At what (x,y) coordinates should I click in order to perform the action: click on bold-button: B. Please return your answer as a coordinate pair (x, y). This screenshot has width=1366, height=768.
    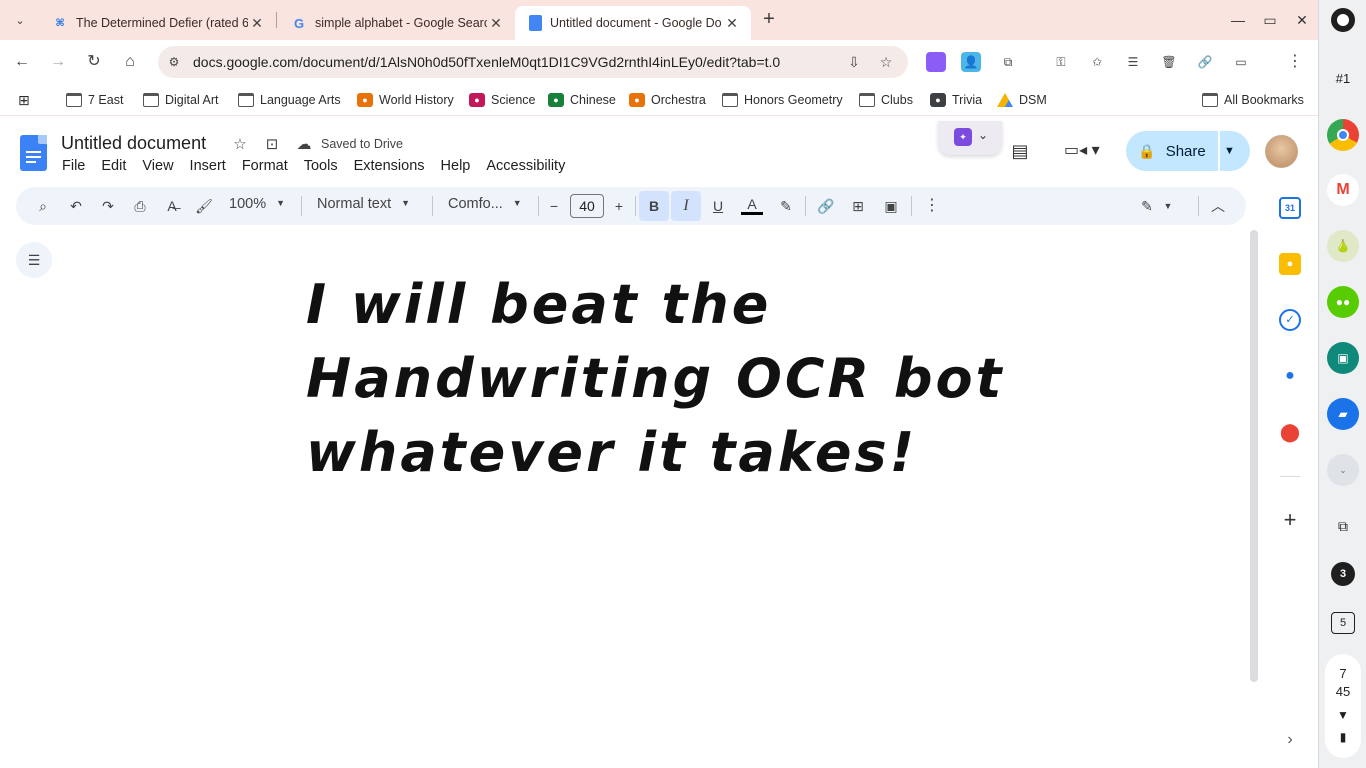
    Looking at the image, I should click on (654, 206).